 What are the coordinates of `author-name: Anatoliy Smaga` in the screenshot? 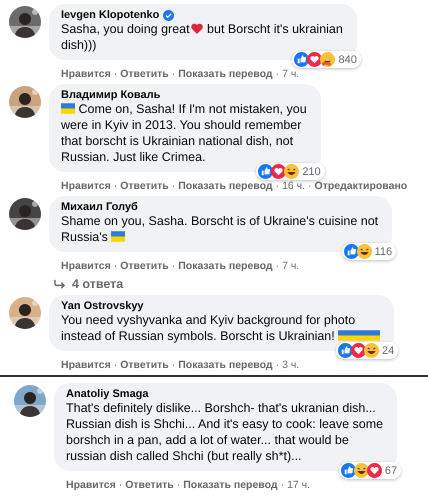 It's located at (107, 394).